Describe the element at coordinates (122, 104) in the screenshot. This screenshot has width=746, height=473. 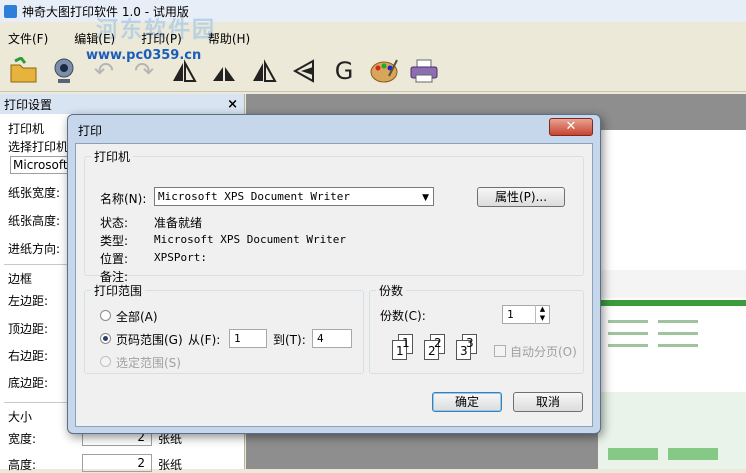
I see `panel-header: 打印设置 ×` at that location.